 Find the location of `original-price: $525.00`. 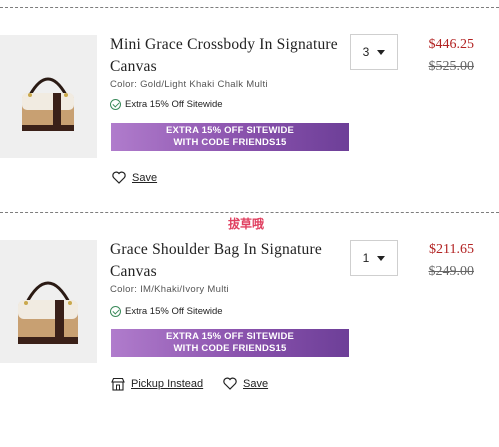

original-price: $525.00 is located at coordinates (451, 66).